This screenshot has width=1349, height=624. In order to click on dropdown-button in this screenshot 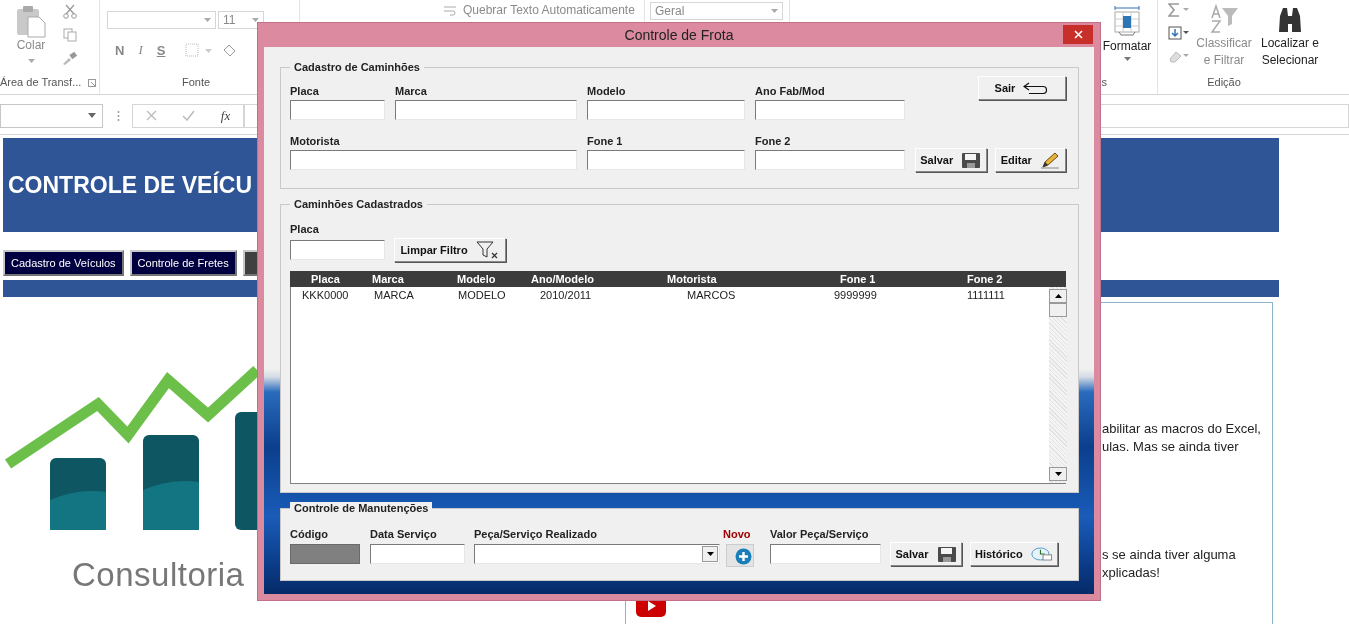, I will do `click(710, 554)`.